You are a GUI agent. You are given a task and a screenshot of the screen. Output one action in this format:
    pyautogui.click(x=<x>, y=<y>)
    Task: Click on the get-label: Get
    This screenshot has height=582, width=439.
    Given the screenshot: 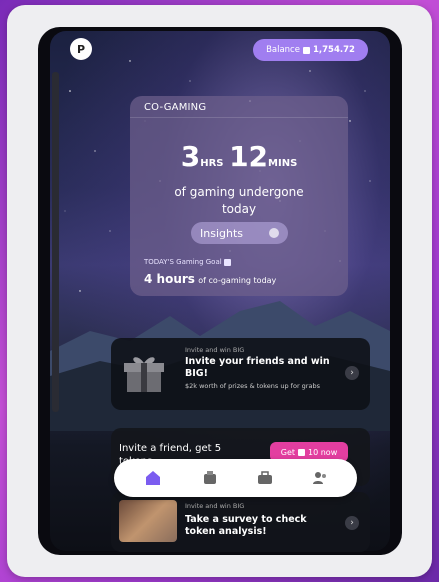 What is the action you would take?
    pyautogui.click(x=288, y=452)
    